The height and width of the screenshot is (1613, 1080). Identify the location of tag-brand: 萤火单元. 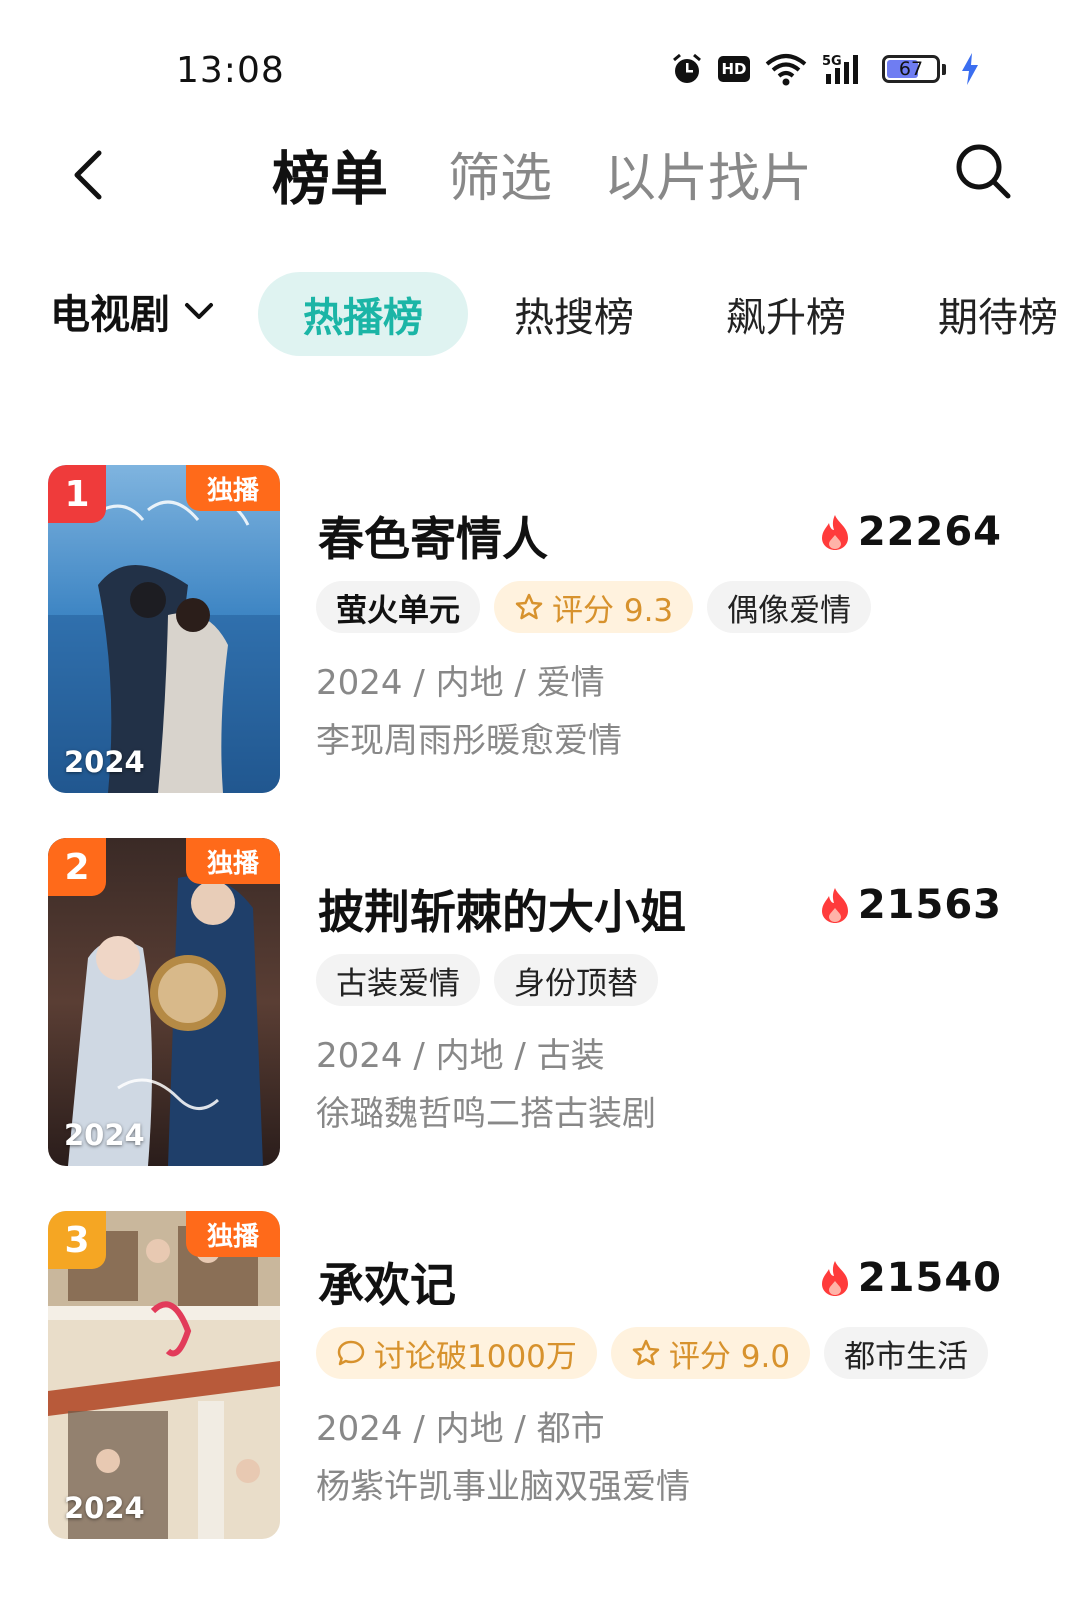
(398, 607).